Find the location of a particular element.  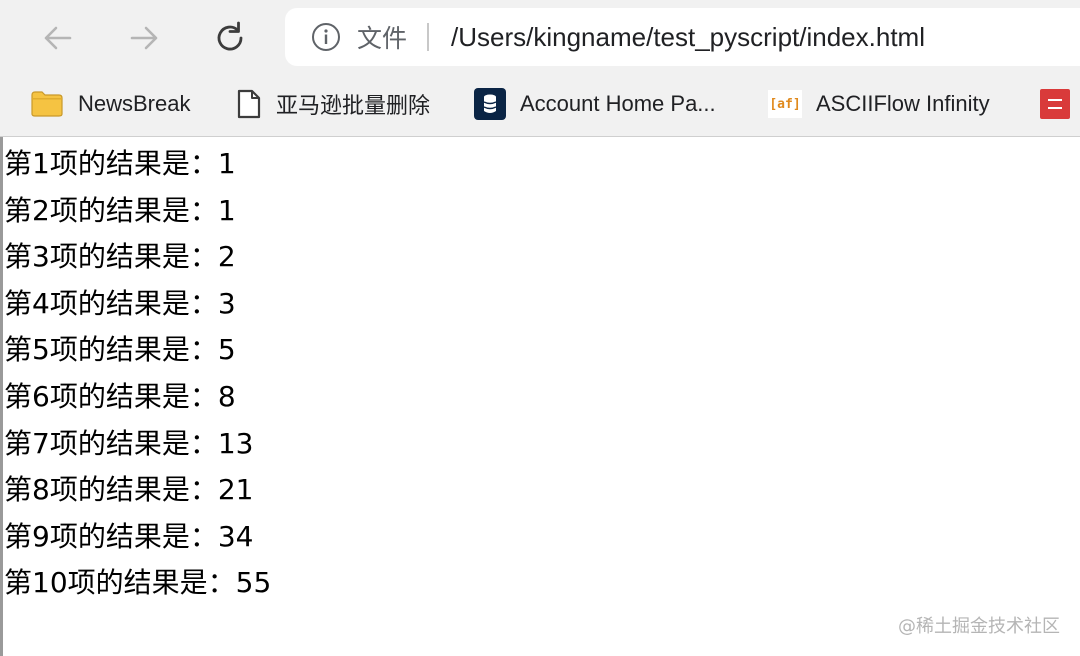

bookmark-newsbreak: NewsBreak is located at coordinates (110, 104).